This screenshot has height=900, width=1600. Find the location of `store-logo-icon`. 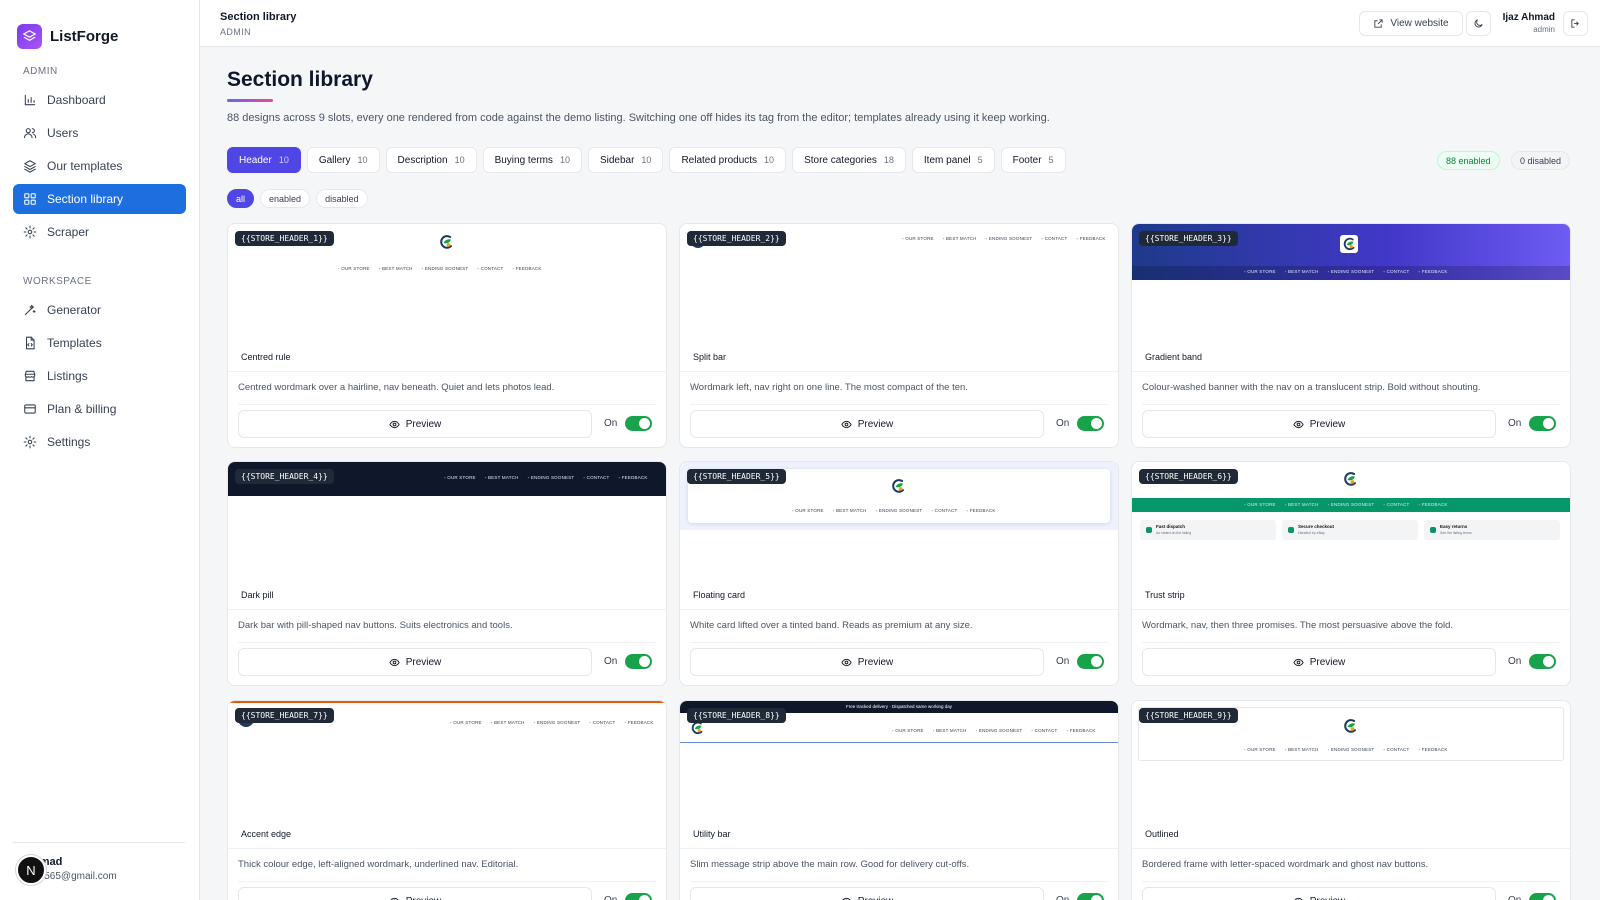

store-logo-icon is located at coordinates (446, 242).